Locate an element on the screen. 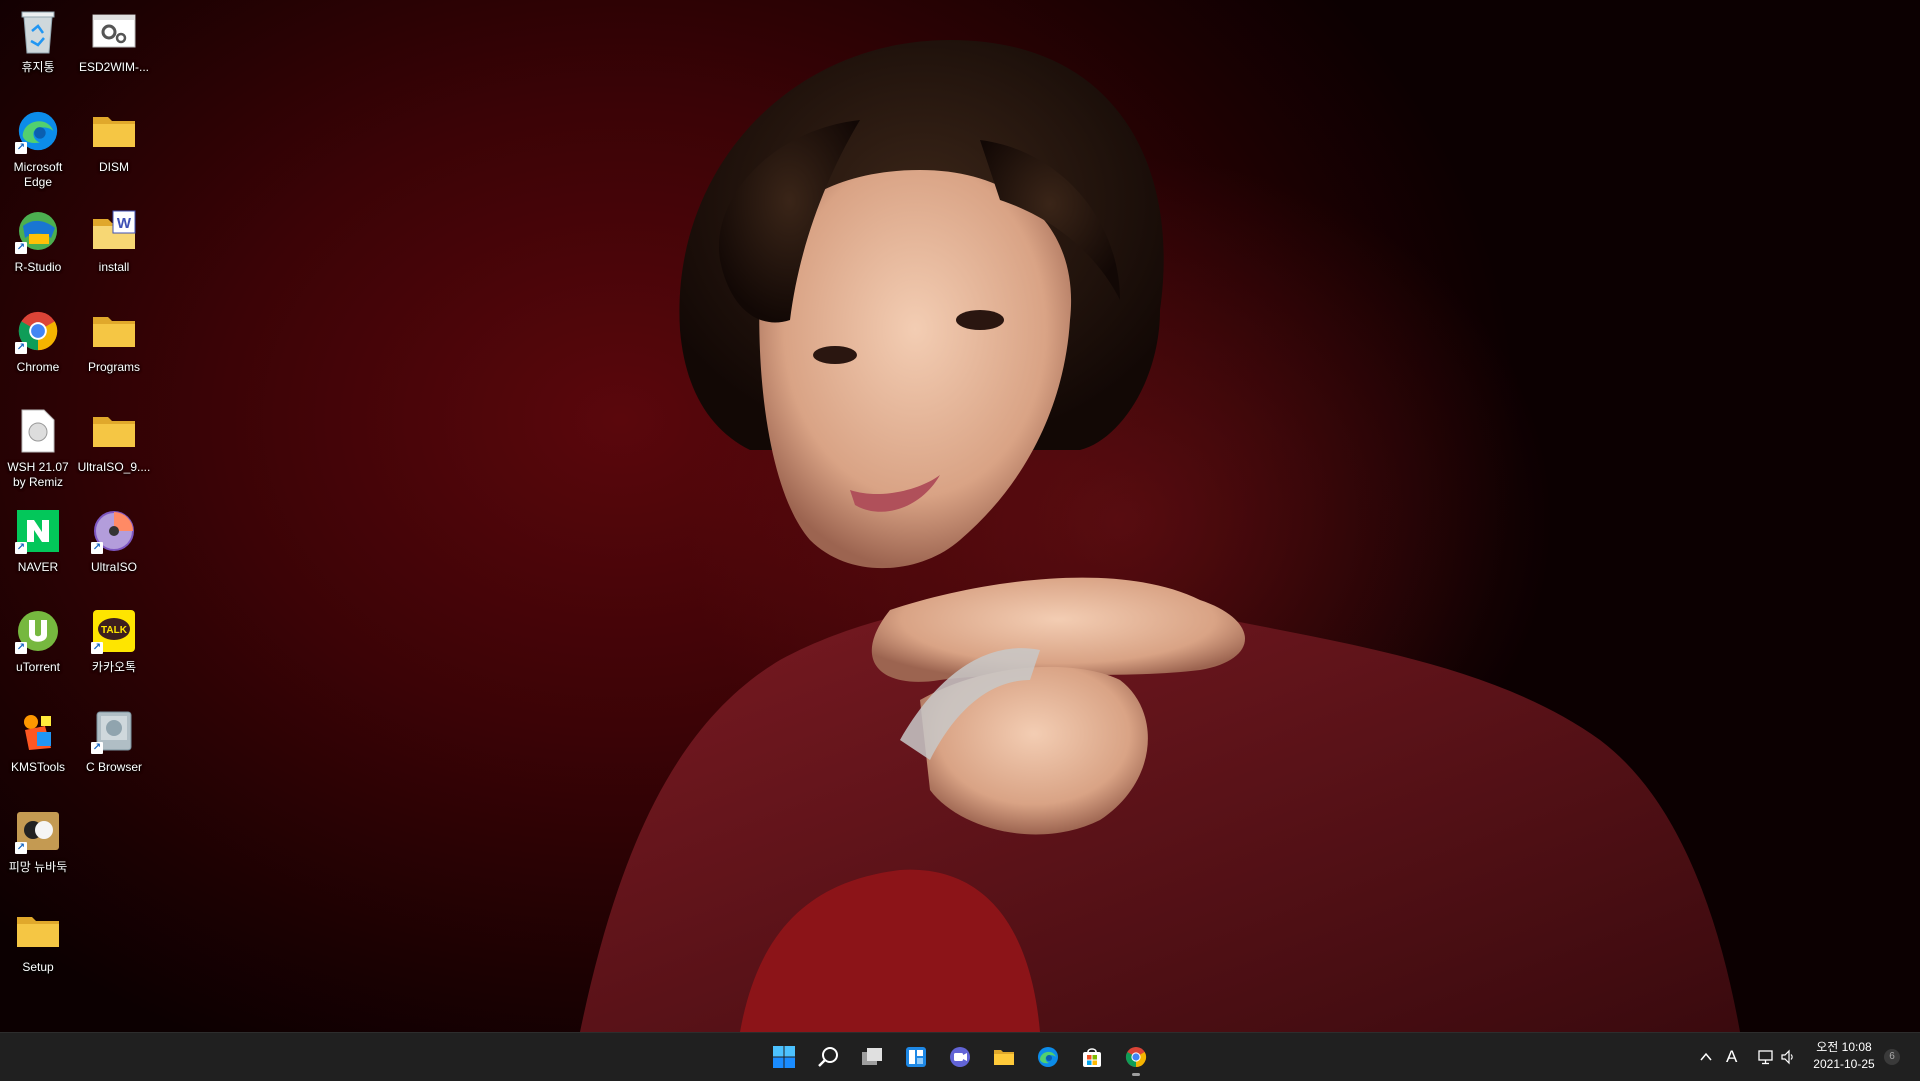  task-view-icon is located at coordinates (872, 1056).